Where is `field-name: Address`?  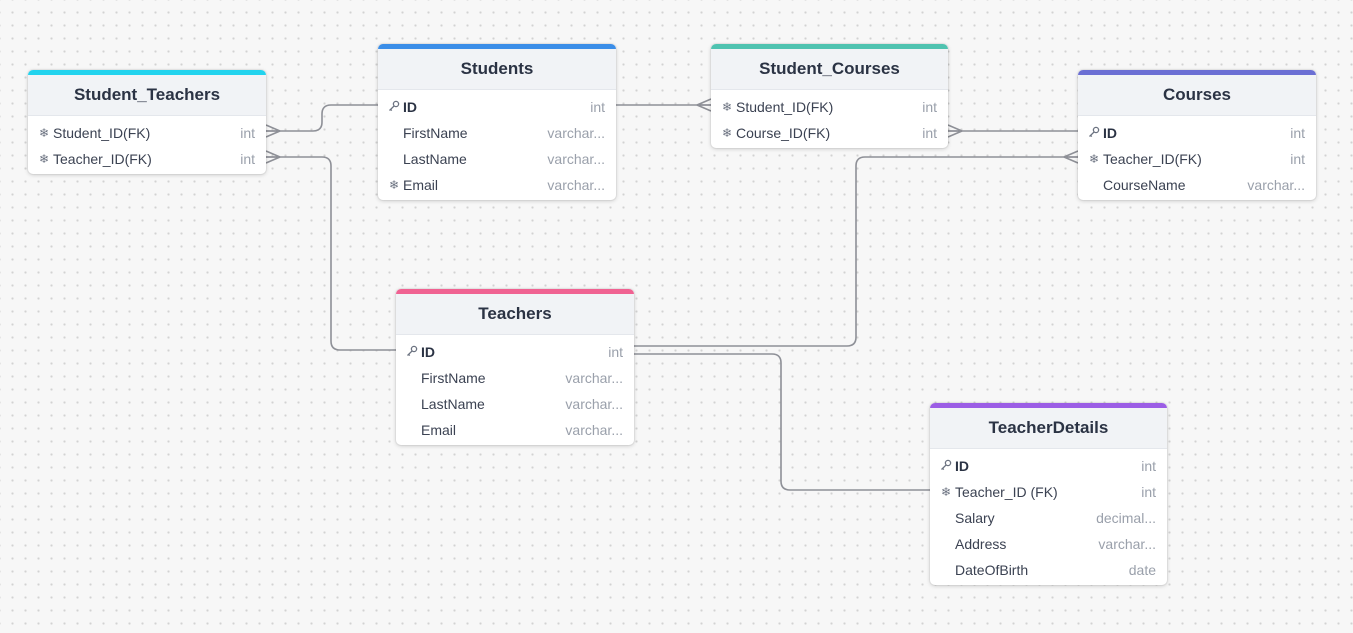
field-name: Address is located at coordinates (981, 544).